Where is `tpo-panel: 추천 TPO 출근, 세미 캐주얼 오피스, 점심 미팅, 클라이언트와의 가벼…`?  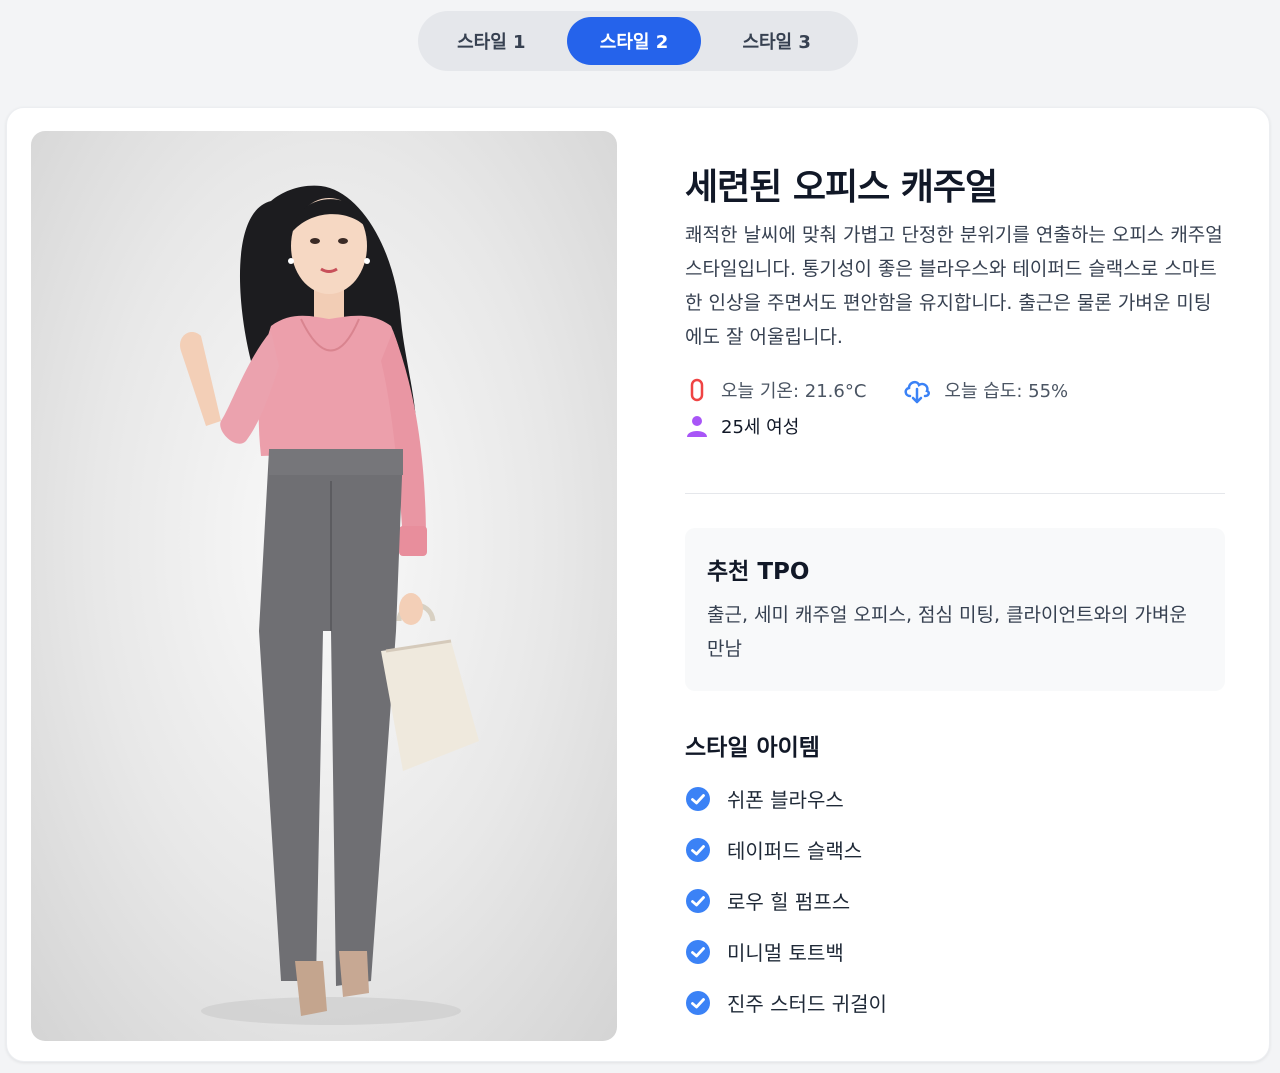
tpo-panel: 추천 TPO 출근, 세미 캐주얼 오피스, 점심 미팅, 클라이언트와의 가벼… is located at coordinates (955, 609).